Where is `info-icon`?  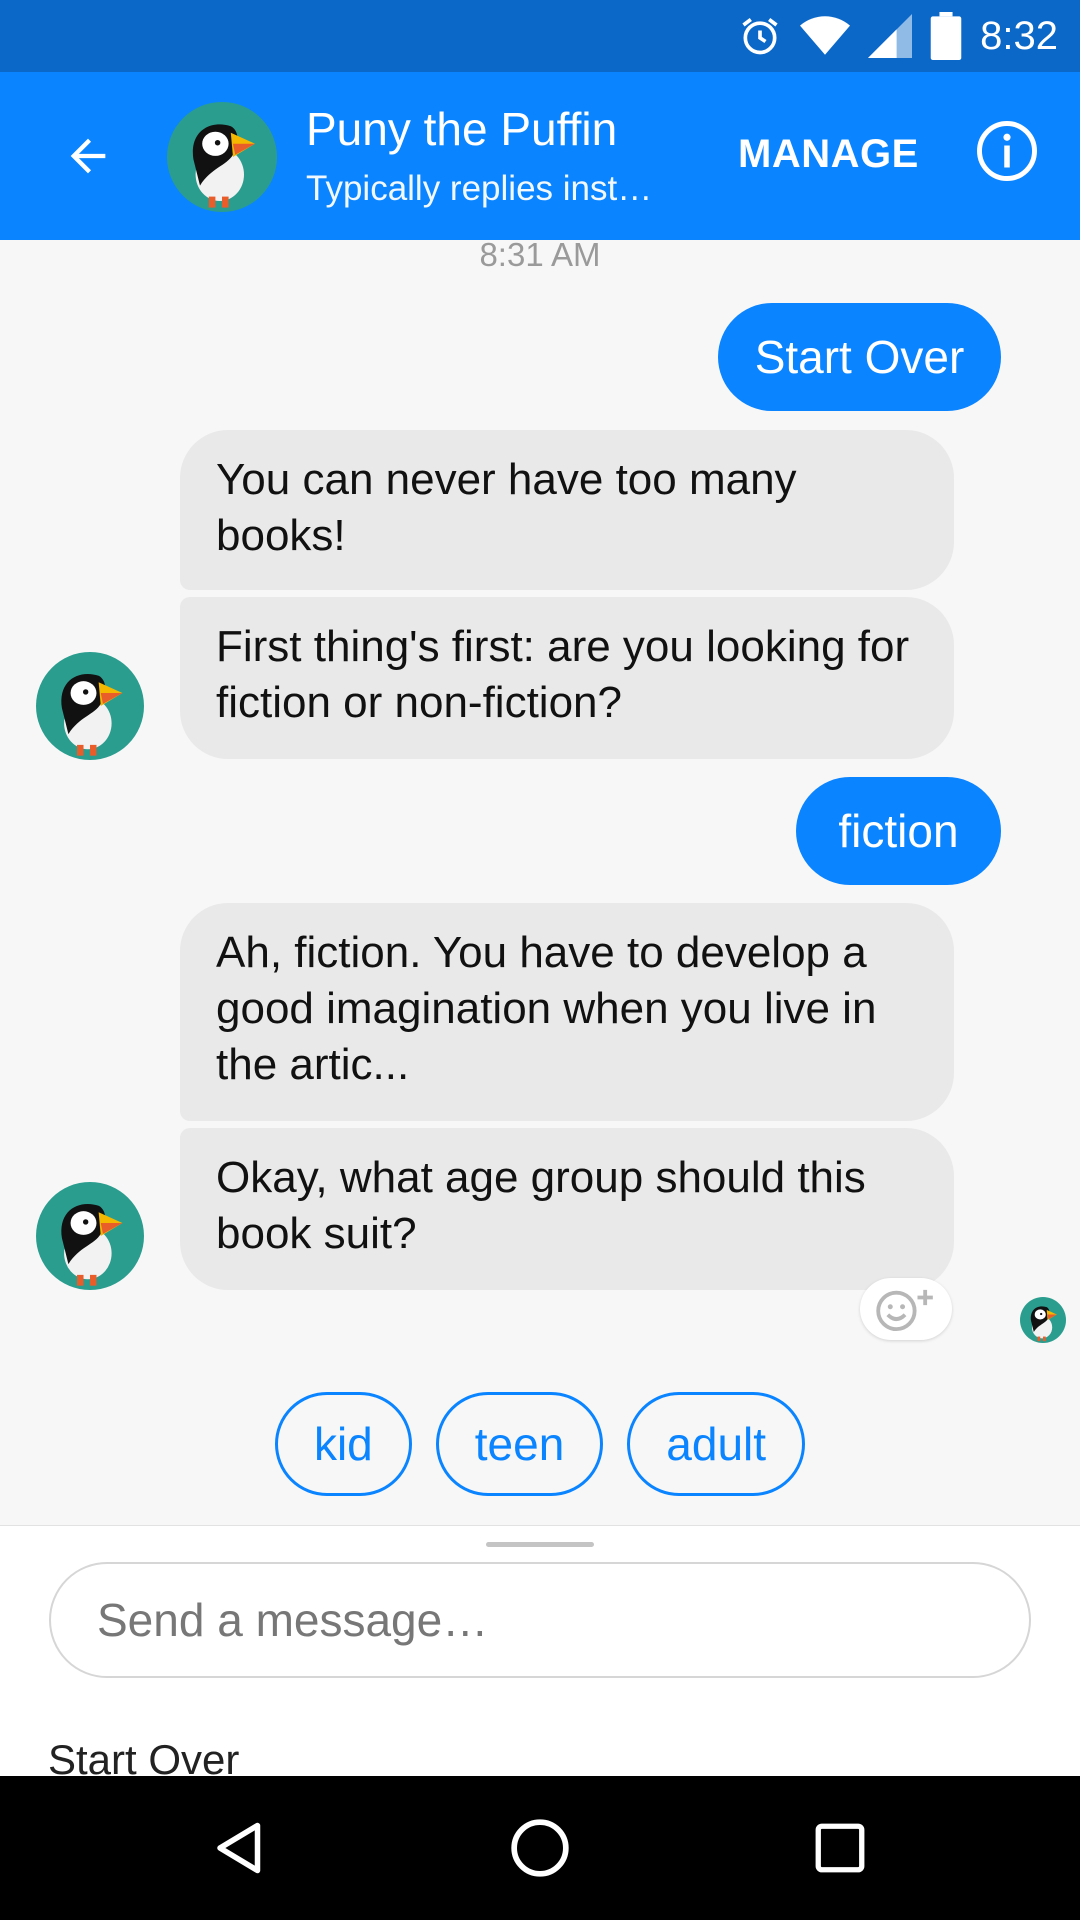 info-icon is located at coordinates (1007, 151).